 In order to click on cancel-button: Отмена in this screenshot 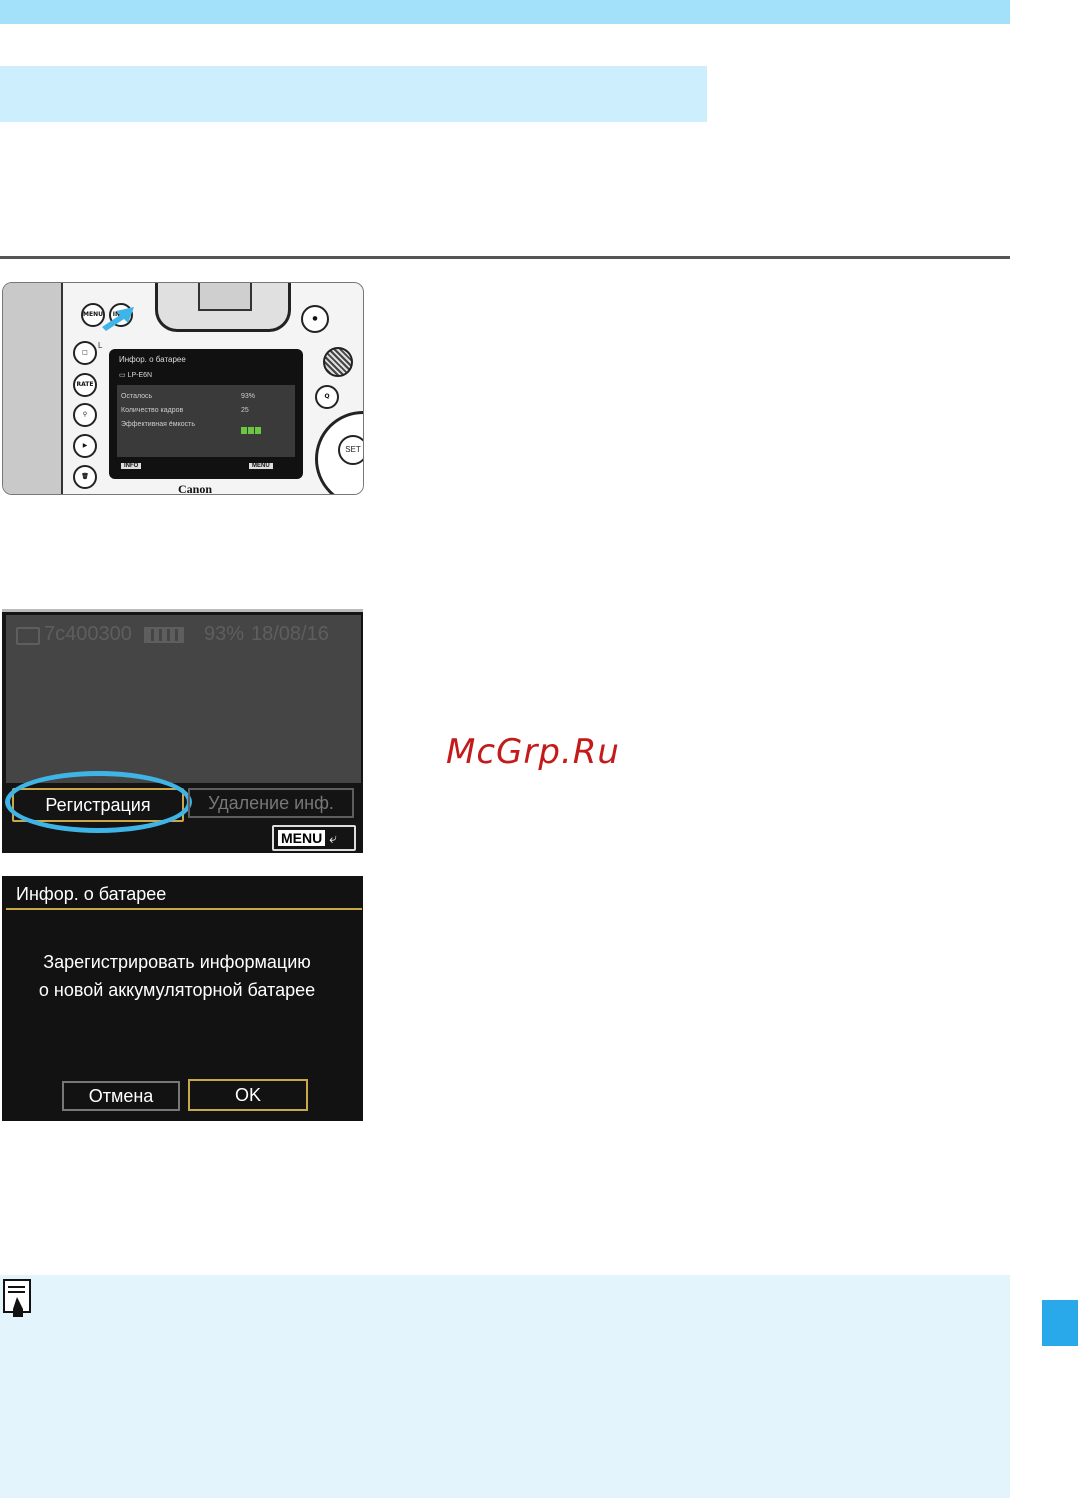, I will do `click(121, 1096)`.